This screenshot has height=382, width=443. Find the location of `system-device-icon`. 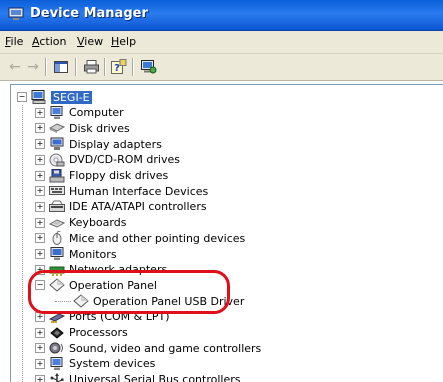

system-device-icon is located at coordinates (57, 363).